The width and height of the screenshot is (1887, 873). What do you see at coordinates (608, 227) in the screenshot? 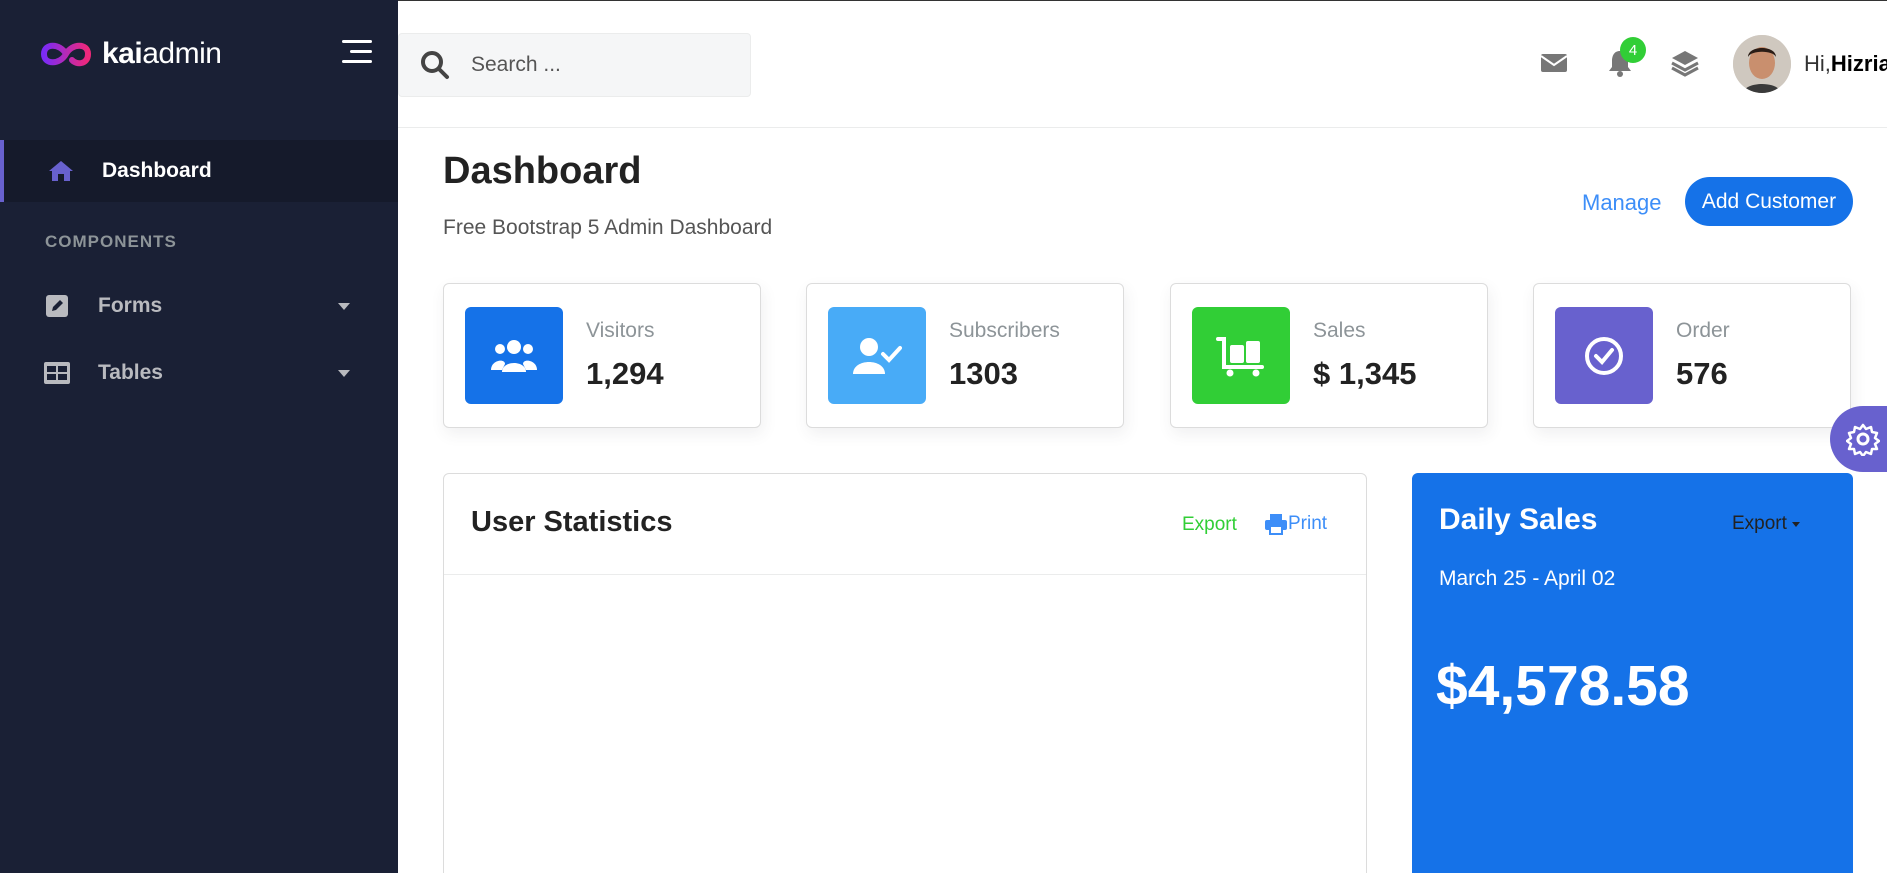
I see `page-subtitle: Free Bootstrap 5 Admin Dashboard` at bounding box center [608, 227].